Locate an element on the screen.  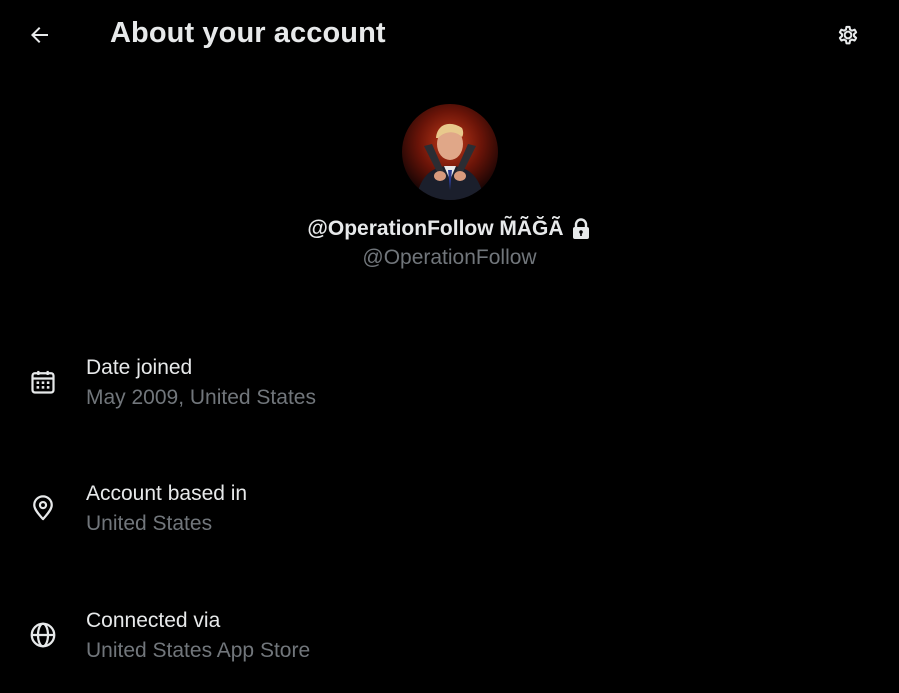
info-value: United States is located at coordinates (149, 523).